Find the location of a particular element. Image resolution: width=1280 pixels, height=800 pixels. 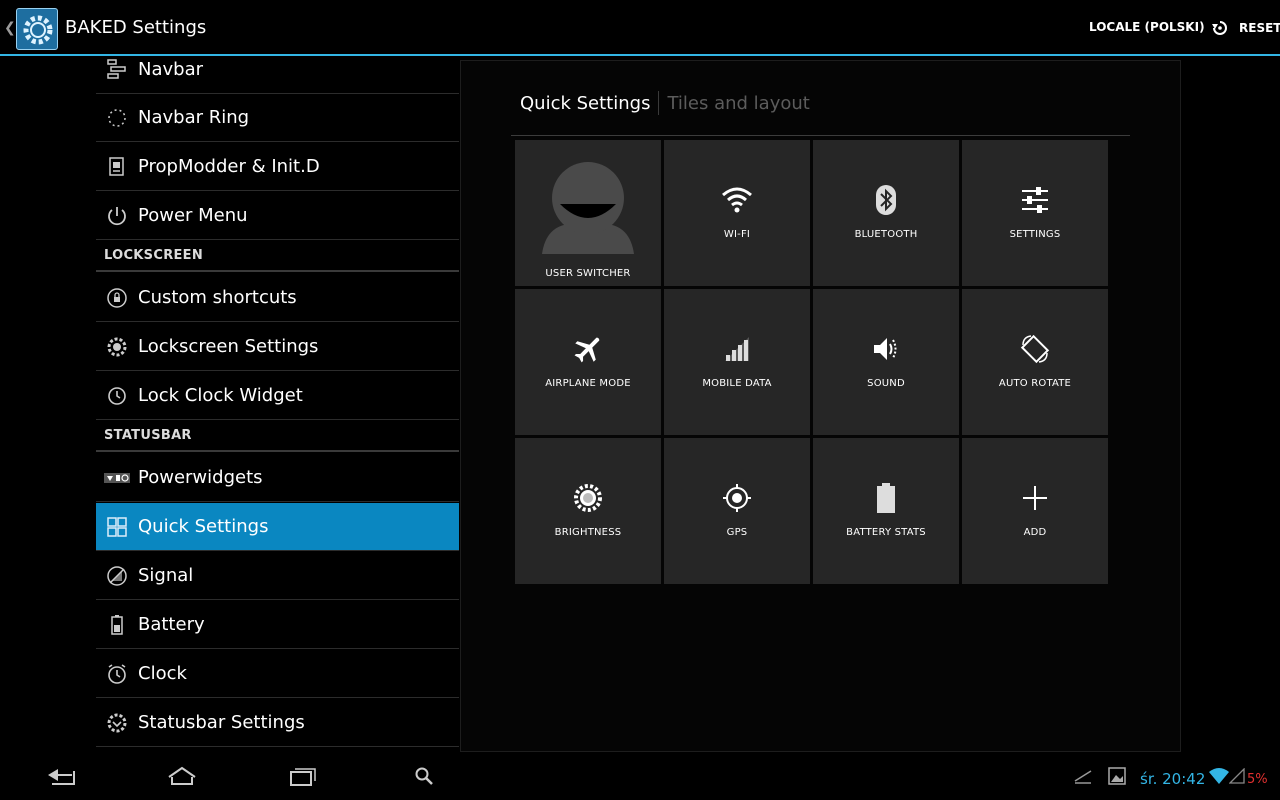

section-header-statusbar: STATUSBAR is located at coordinates (277, 436).